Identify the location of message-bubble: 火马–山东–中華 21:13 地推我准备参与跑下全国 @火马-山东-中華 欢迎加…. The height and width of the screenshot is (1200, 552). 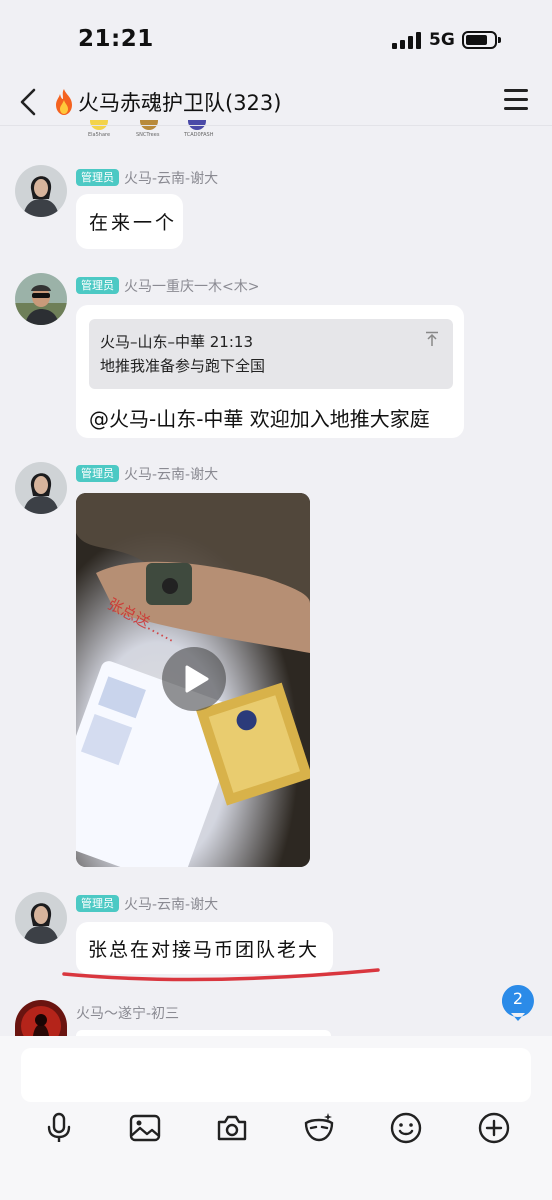
(270, 371).